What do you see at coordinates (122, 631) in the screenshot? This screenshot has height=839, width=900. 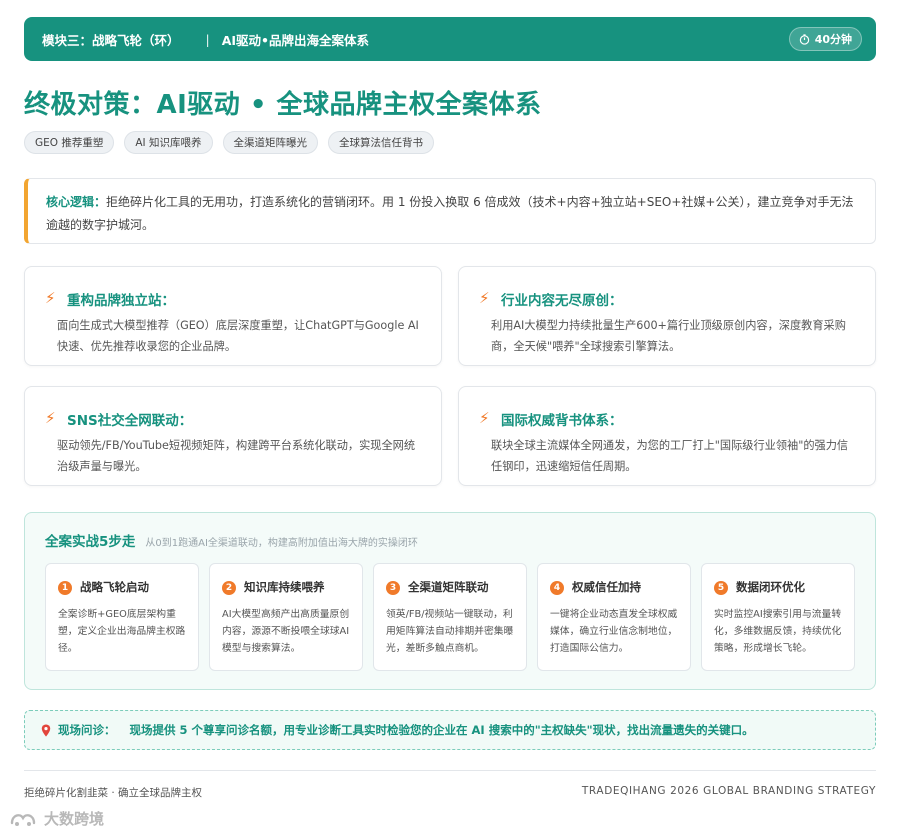 I see `step-desc: 全案诊断+GEO底层架构重塑，定义企业出海品牌主权路径。` at bounding box center [122, 631].